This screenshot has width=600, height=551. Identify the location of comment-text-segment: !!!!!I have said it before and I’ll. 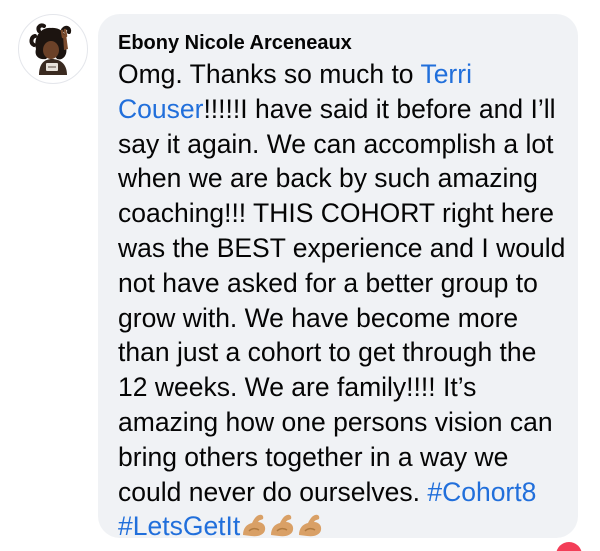
(379, 108).